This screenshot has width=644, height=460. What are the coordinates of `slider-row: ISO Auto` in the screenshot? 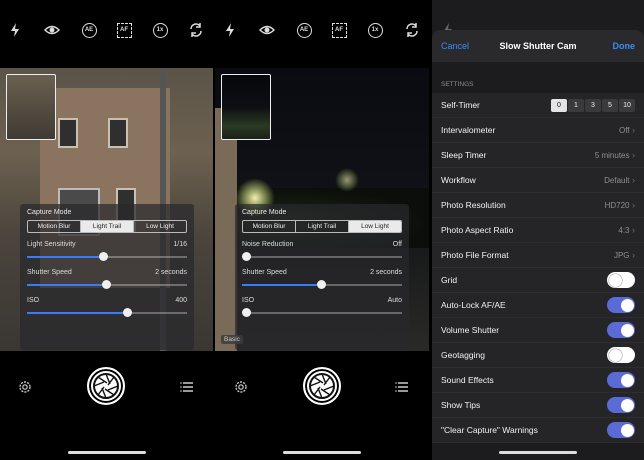 It's located at (322, 300).